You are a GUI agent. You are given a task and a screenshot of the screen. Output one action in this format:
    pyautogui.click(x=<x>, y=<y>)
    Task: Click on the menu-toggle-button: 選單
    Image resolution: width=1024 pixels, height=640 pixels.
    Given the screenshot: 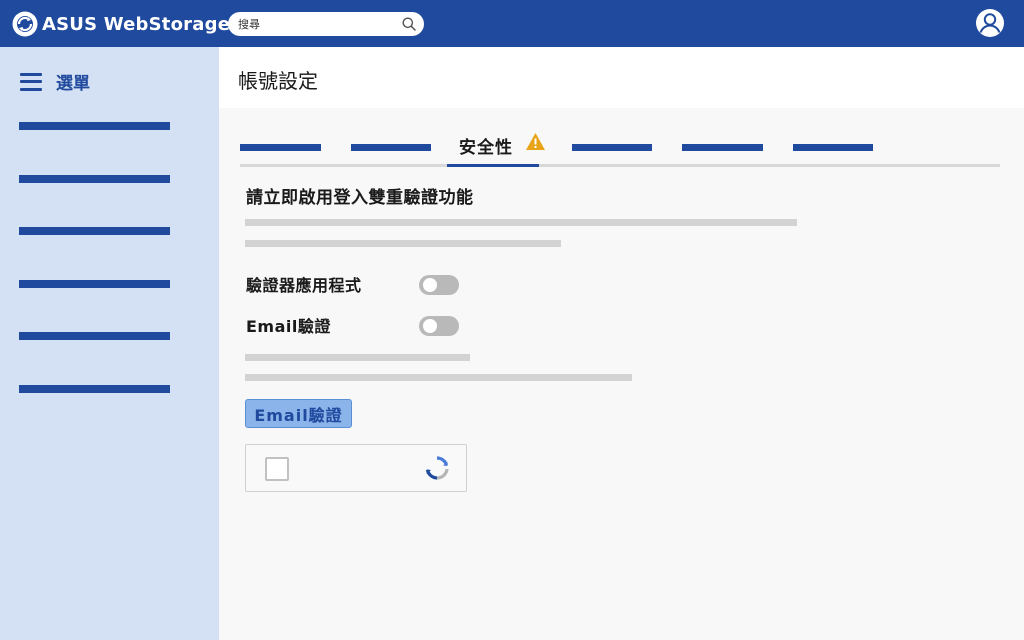 What is the action you would take?
    pyautogui.click(x=55, y=81)
    